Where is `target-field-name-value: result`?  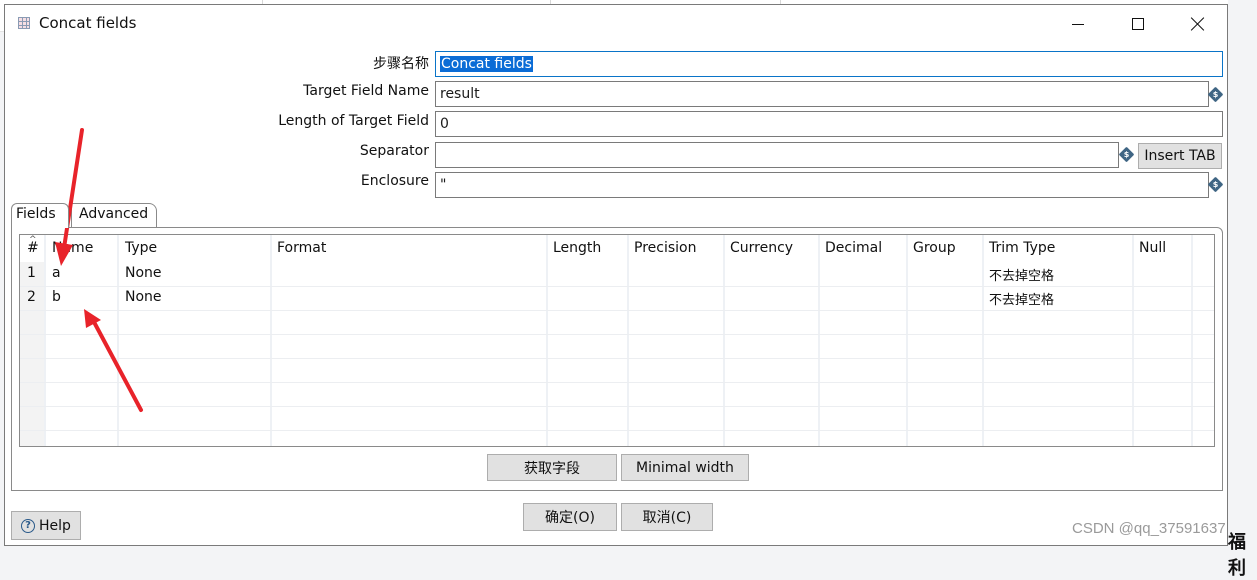 target-field-name-value: result is located at coordinates (460, 94).